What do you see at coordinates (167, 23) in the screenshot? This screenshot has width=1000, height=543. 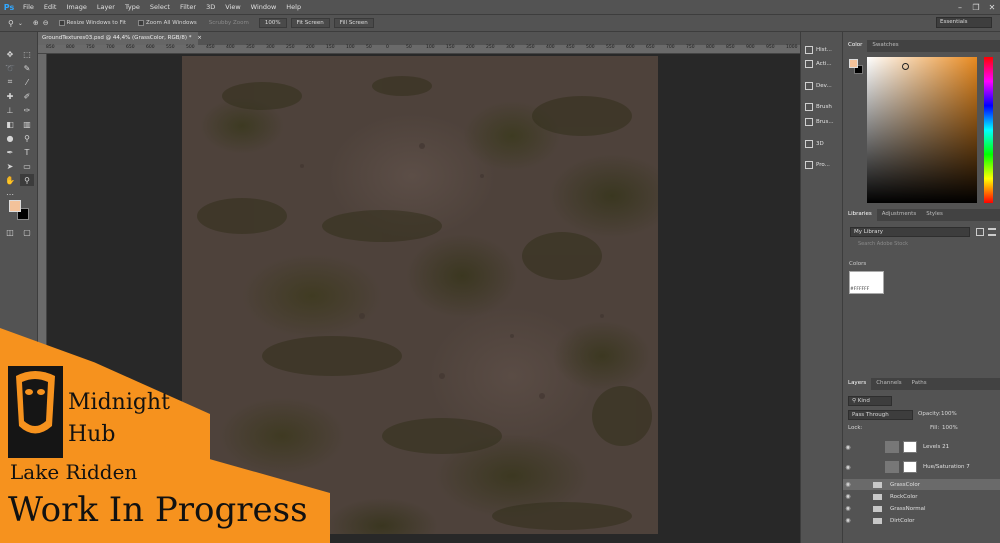 I see `zoom-all-checkbox: Zoom All Windows` at bounding box center [167, 23].